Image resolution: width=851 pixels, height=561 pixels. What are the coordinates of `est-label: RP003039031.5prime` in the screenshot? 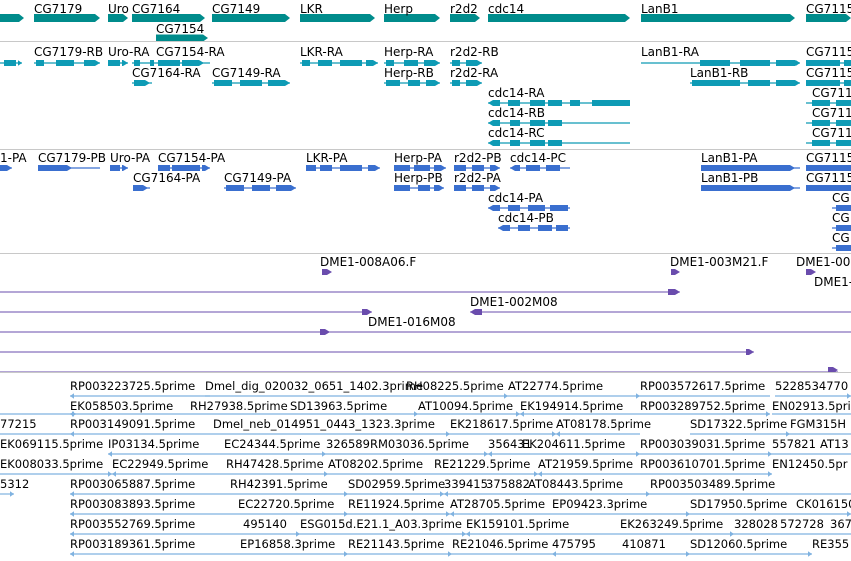 It's located at (702, 444).